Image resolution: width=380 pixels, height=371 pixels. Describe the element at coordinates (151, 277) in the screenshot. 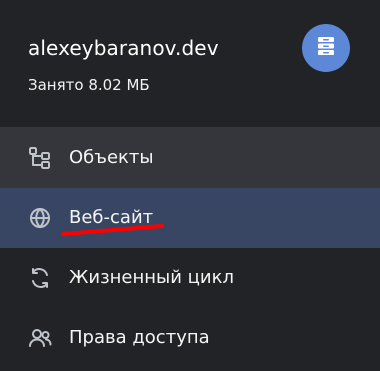

I see `nav-label-lifecycle: Жизненный цикл` at that location.